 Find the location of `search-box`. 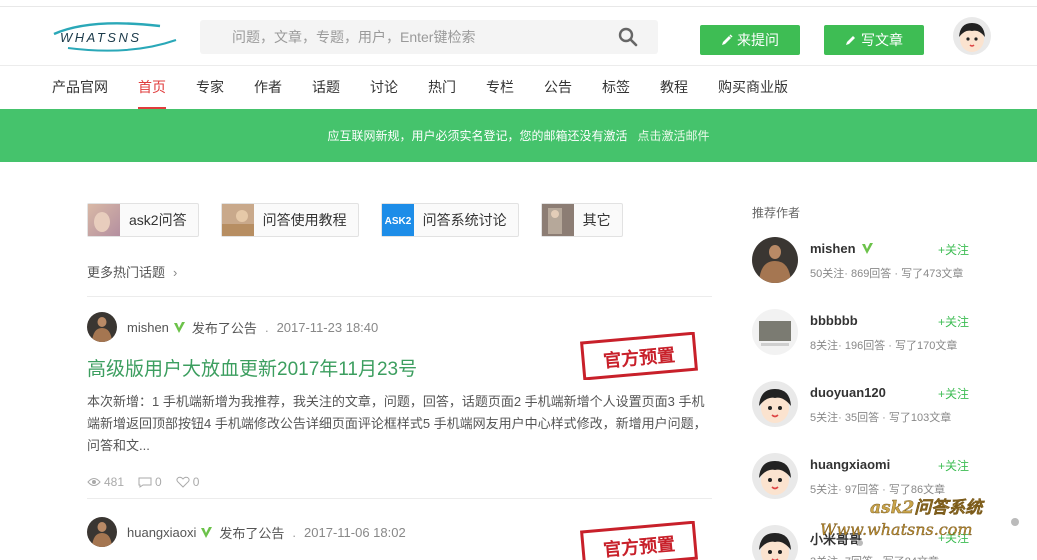

search-box is located at coordinates (429, 37).